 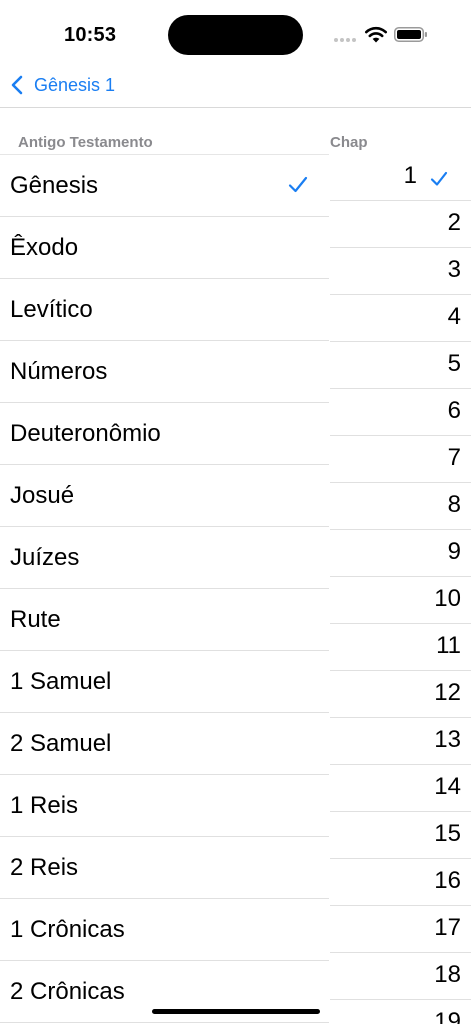 I want to click on chapters-section-header: Chap, so click(x=349, y=142).